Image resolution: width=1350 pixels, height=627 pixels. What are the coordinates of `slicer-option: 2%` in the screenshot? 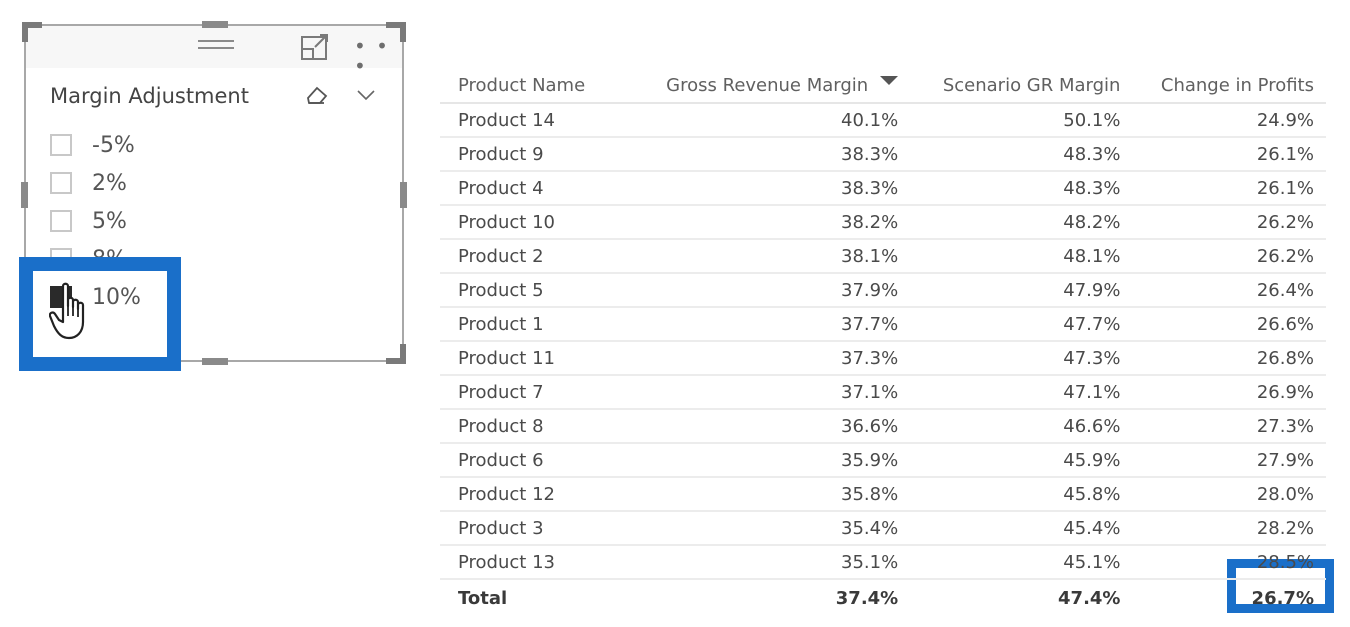 It's located at (95, 183).